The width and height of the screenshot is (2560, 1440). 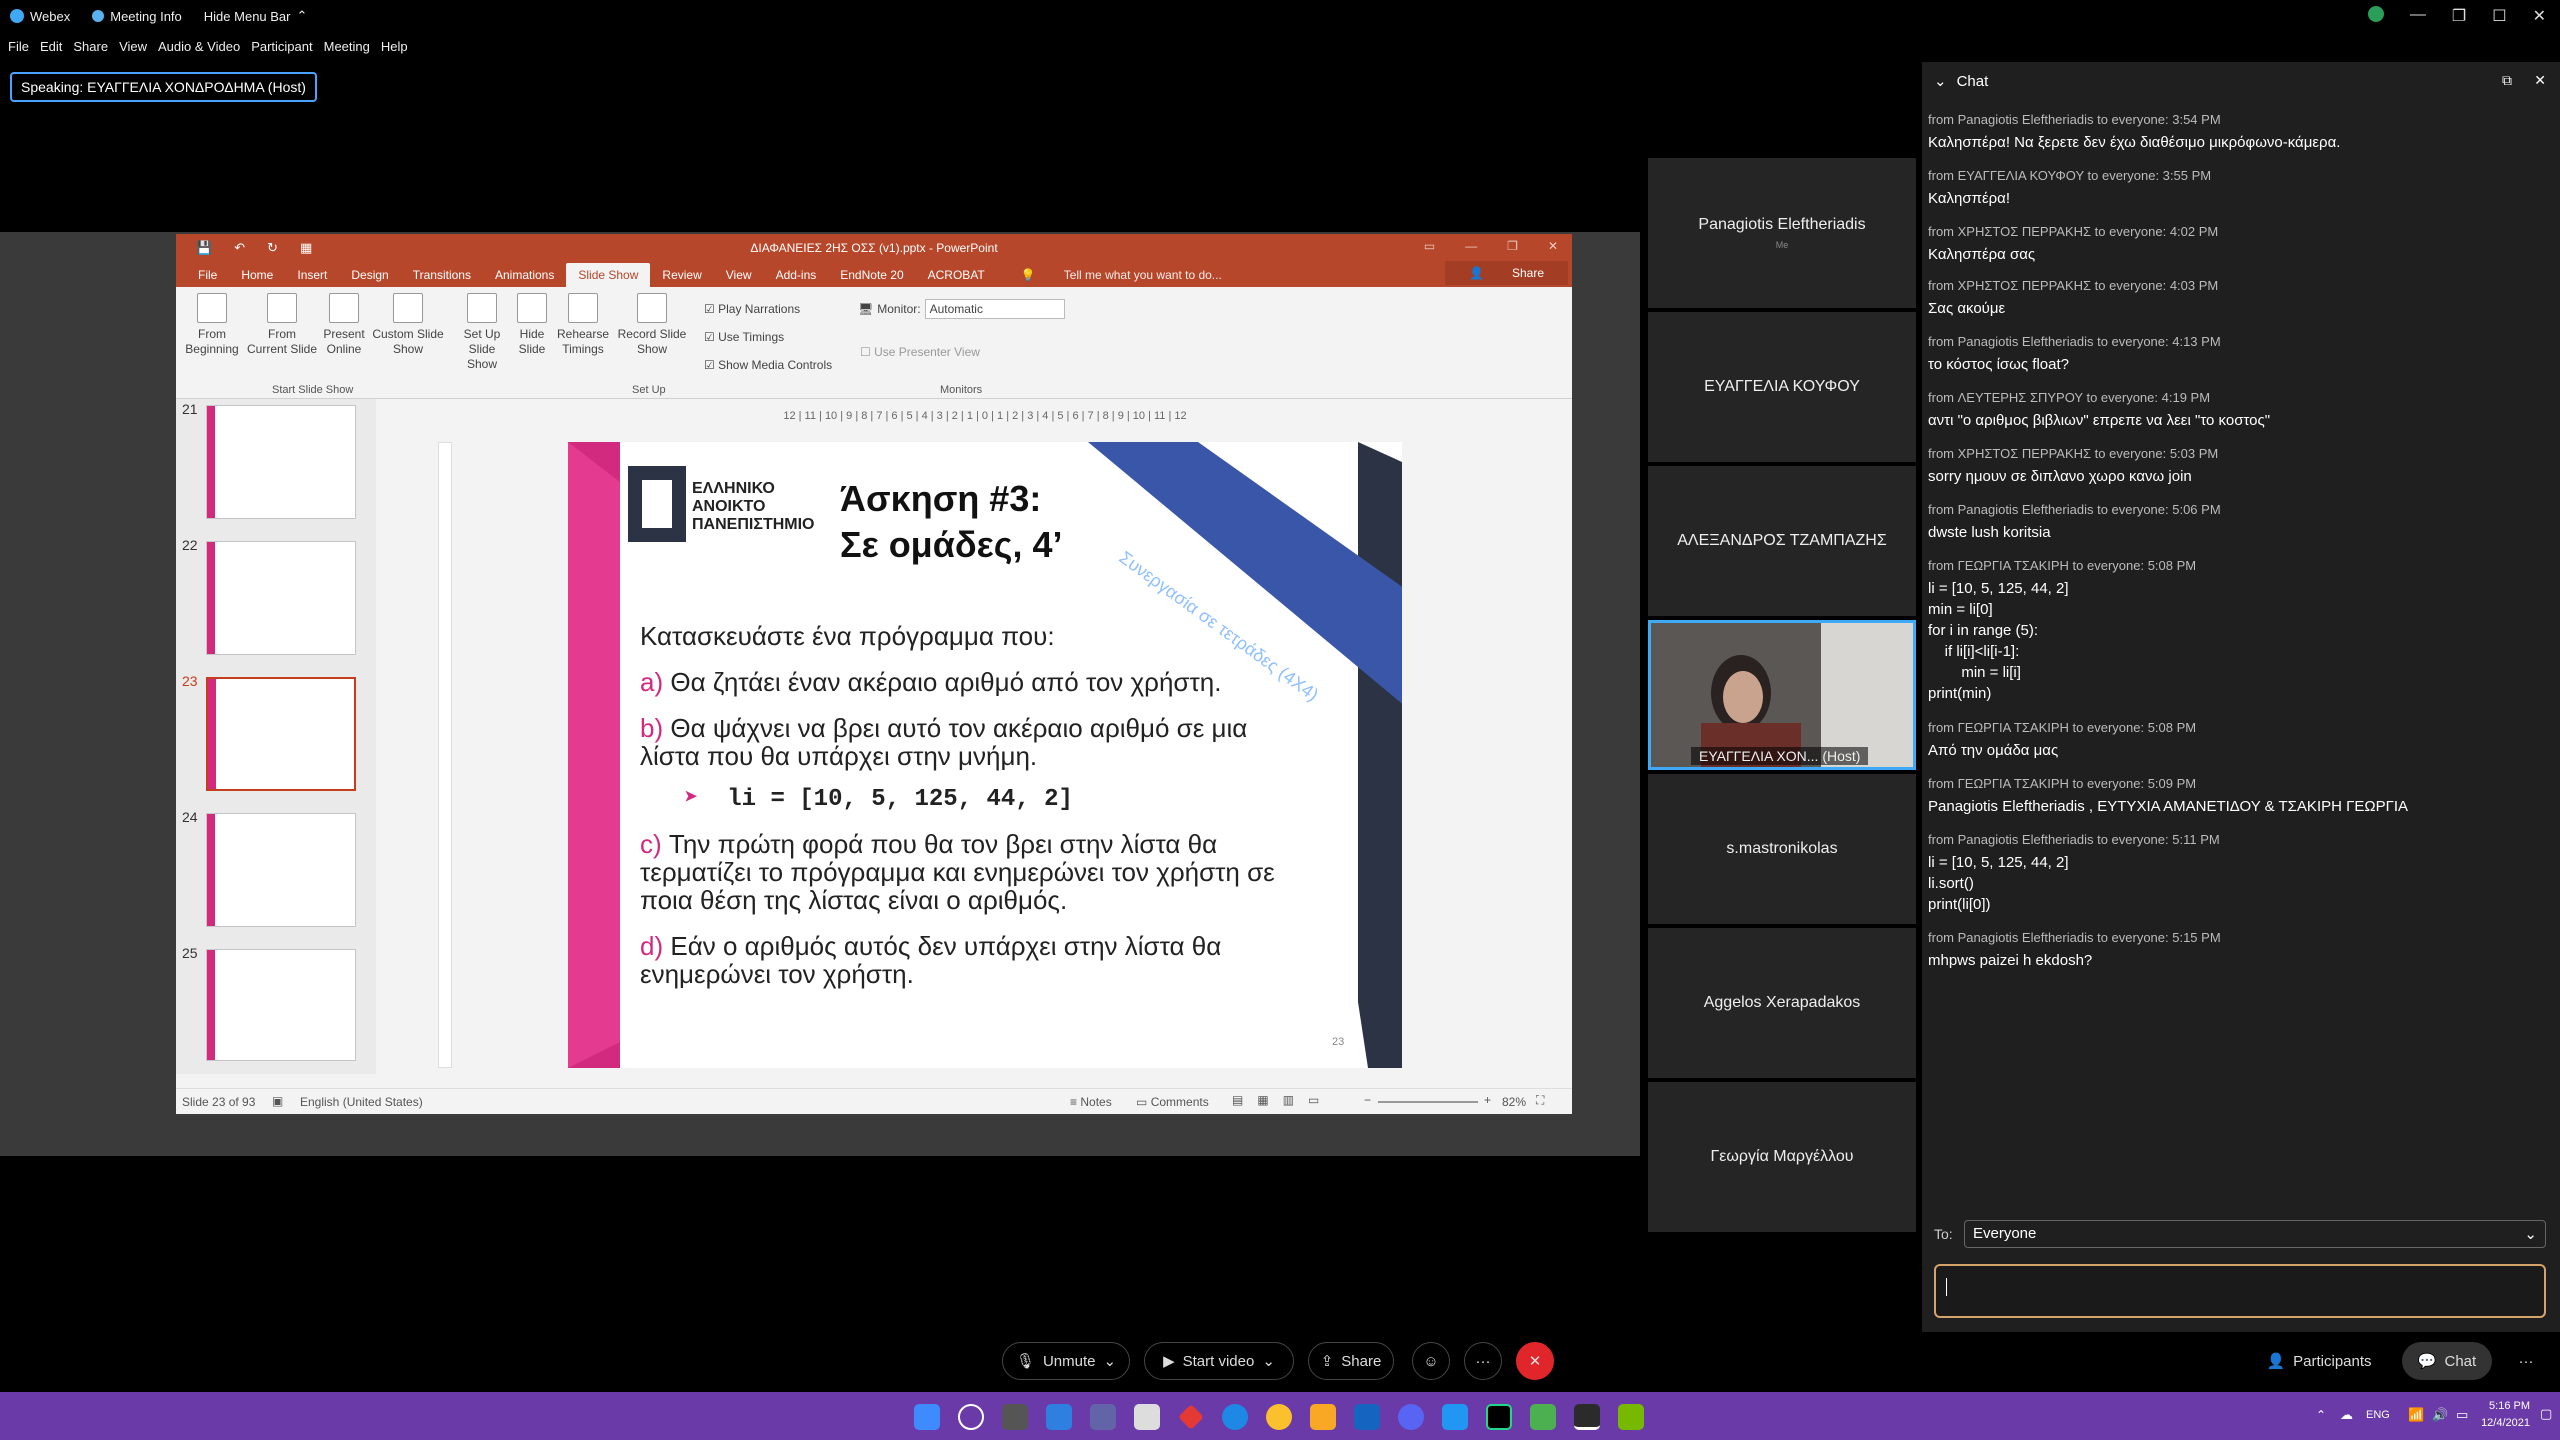 What do you see at coordinates (2255, 1234) in the screenshot?
I see `recipient-select: Everyone ⌄` at bounding box center [2255, 1234].